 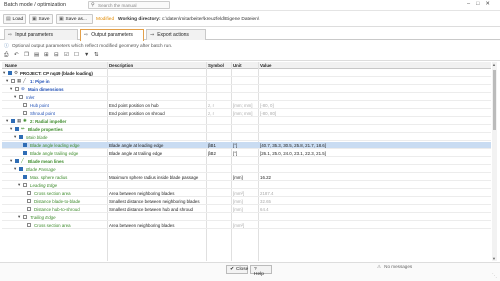 What do you see at coordinates (494, 100) in the screenshot?
I see `scrollbar-thumb` at bounding box center [494, 100].